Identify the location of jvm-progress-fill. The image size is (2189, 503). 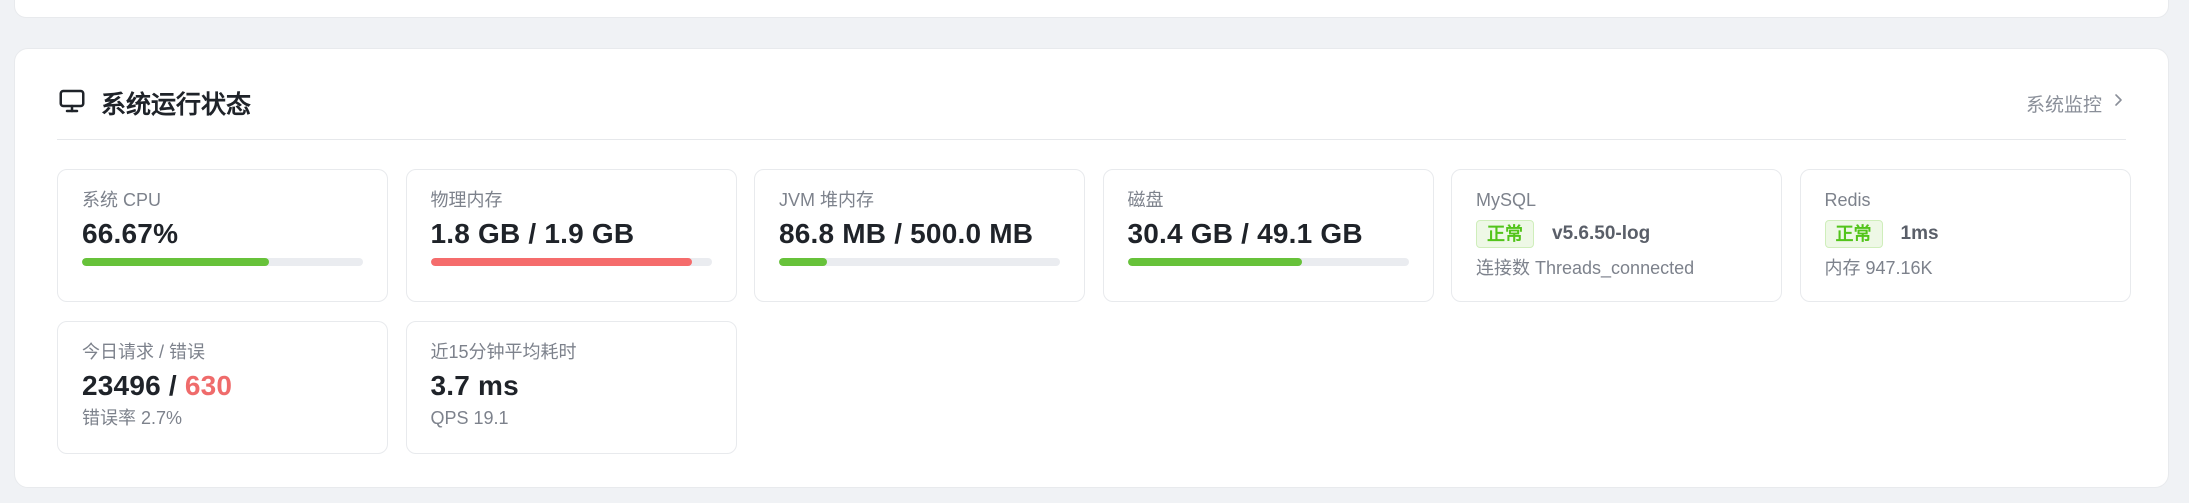
(803, 262).